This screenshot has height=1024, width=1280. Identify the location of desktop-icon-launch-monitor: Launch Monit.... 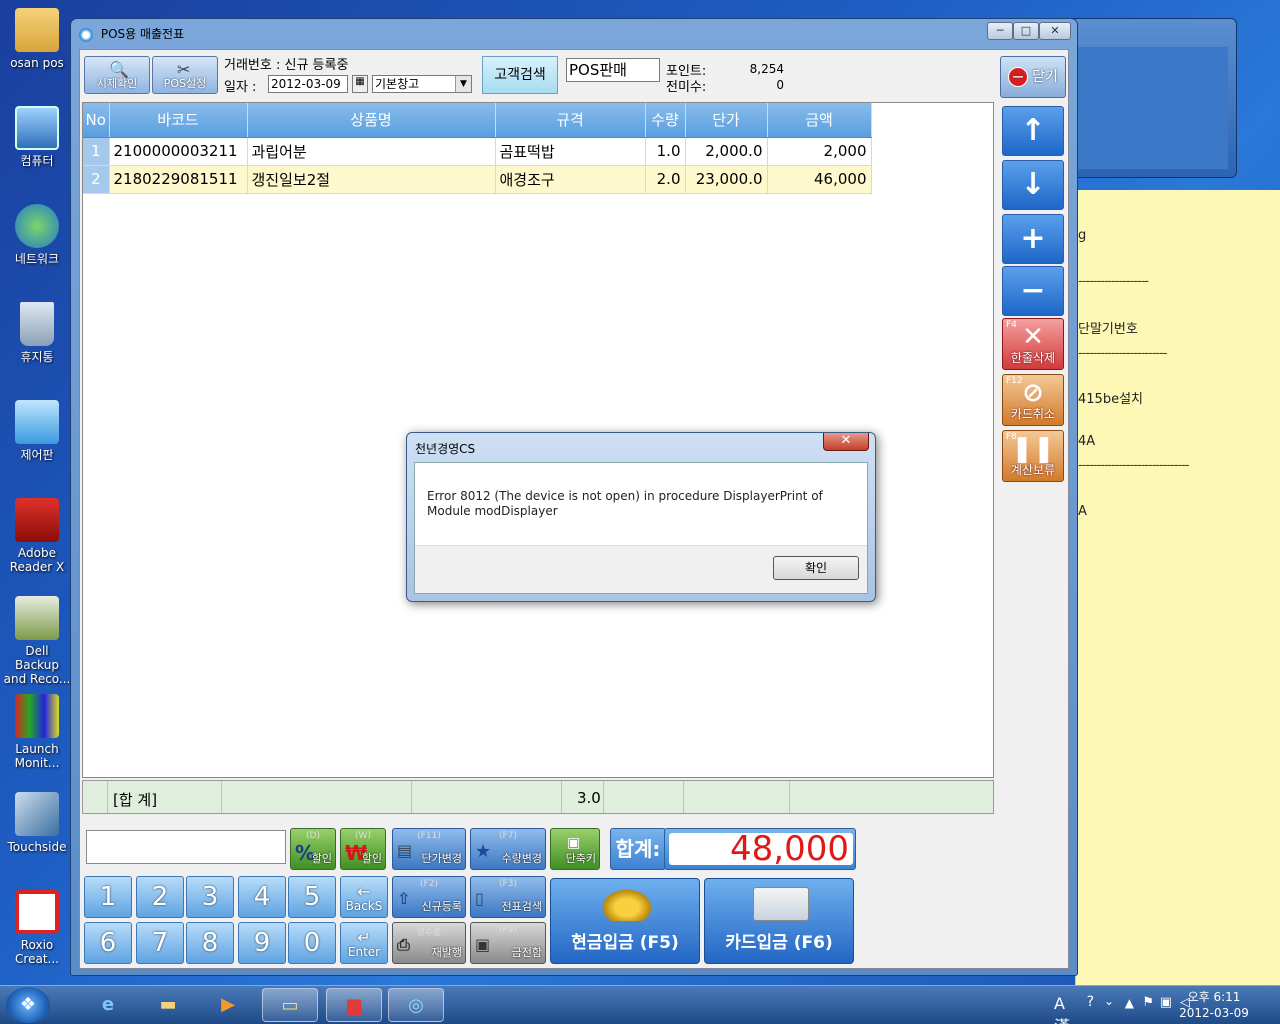
(37, 732).